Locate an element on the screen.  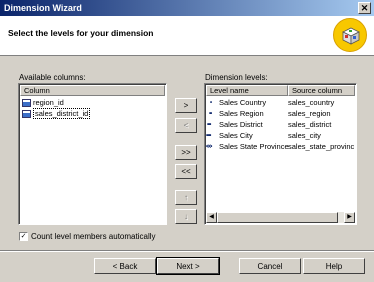
level-name-header: Level name is located at coordinates (247, 90).